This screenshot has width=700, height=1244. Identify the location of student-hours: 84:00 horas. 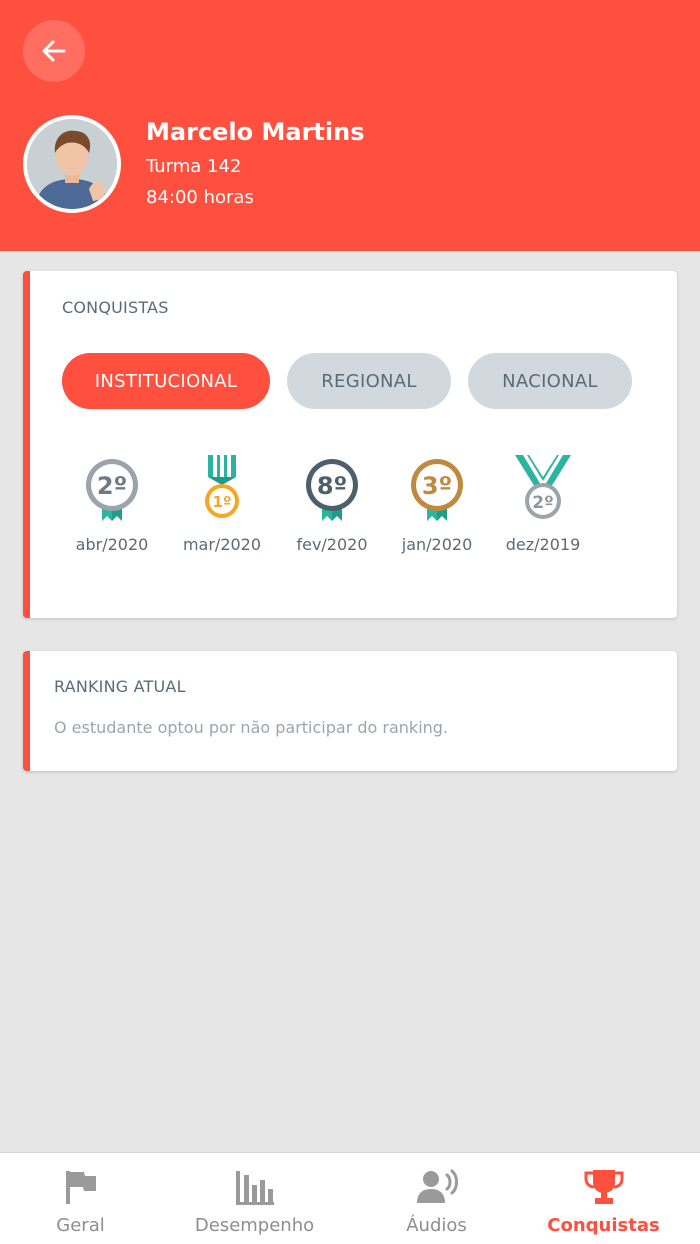
(200, 197).